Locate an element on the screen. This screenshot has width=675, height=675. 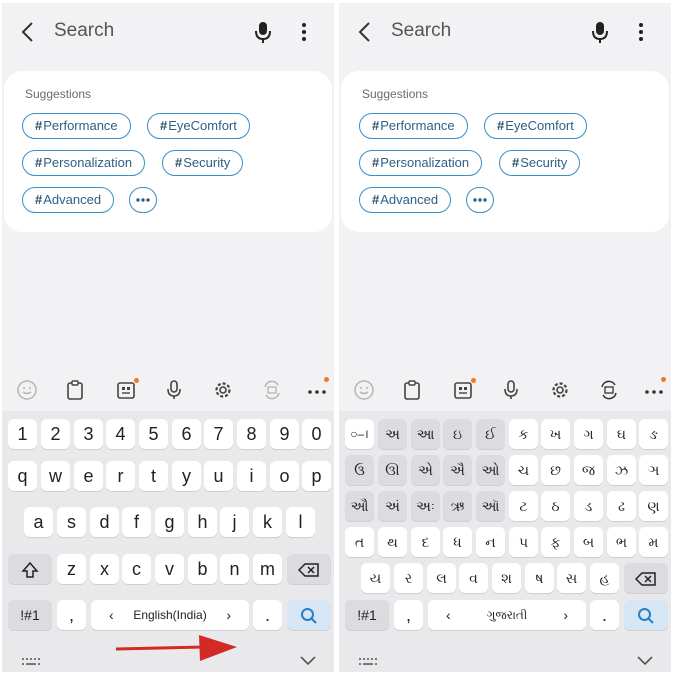
shift-key is located at coordinates (30, 569).